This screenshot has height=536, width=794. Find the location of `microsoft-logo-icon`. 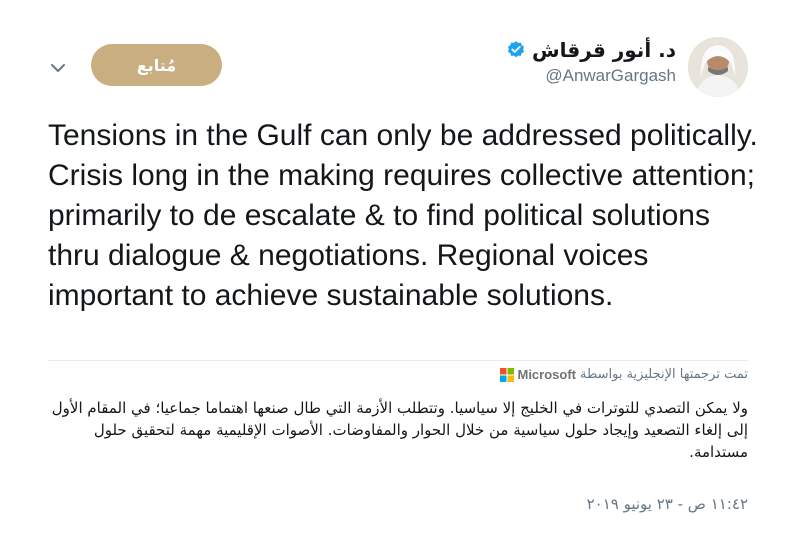

microsoft-logo-icon is located at coordinates (507, 374).